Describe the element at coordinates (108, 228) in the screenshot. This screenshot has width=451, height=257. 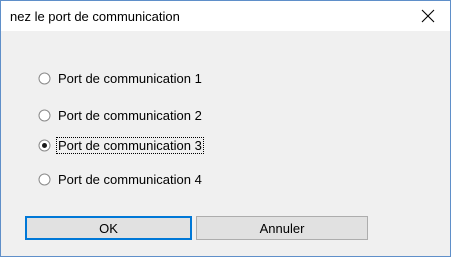
I see `ok-button: OK` at that location.